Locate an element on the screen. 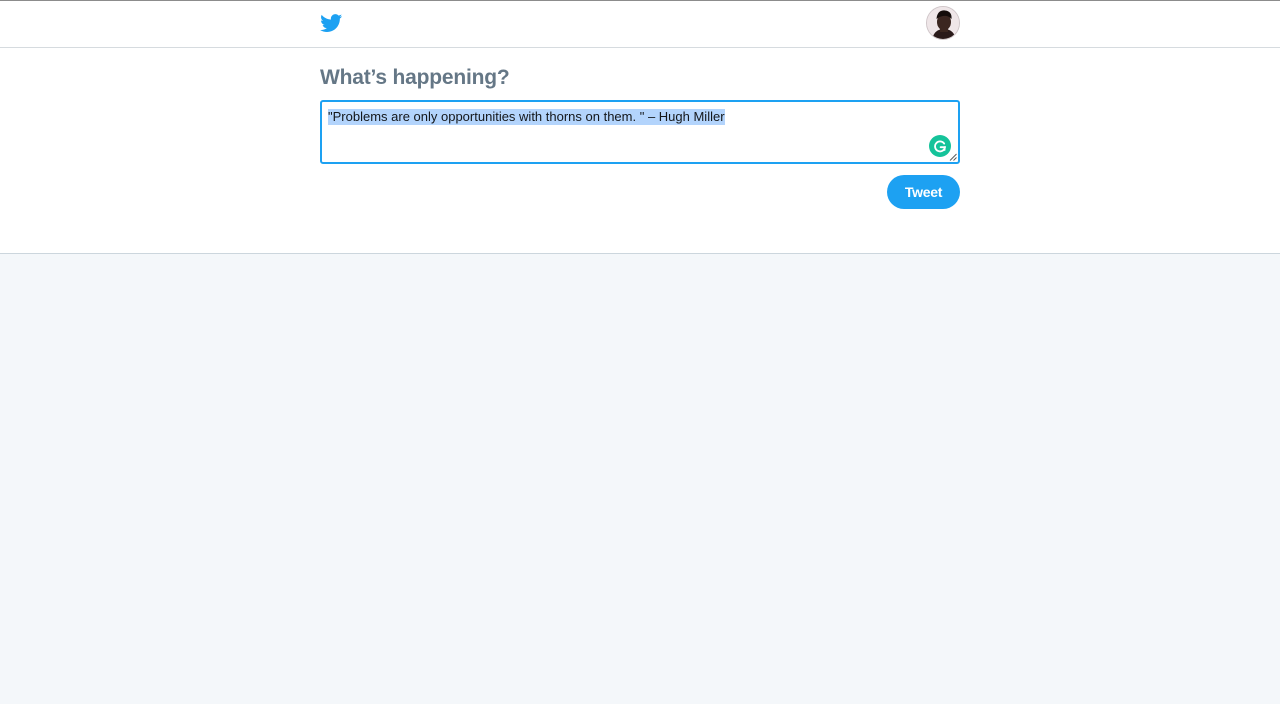 Image resolution: width=1280 pixels, height=704 pixels. tweet-button: Tweet is located at coordinates (923, 192).